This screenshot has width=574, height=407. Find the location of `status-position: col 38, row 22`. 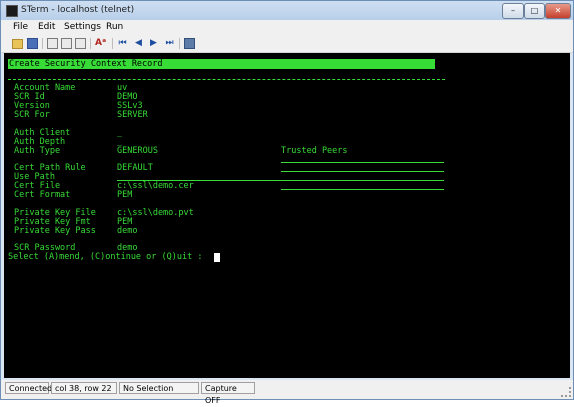

status-position: col 38, row 22 is located at coordinates (84, 388).